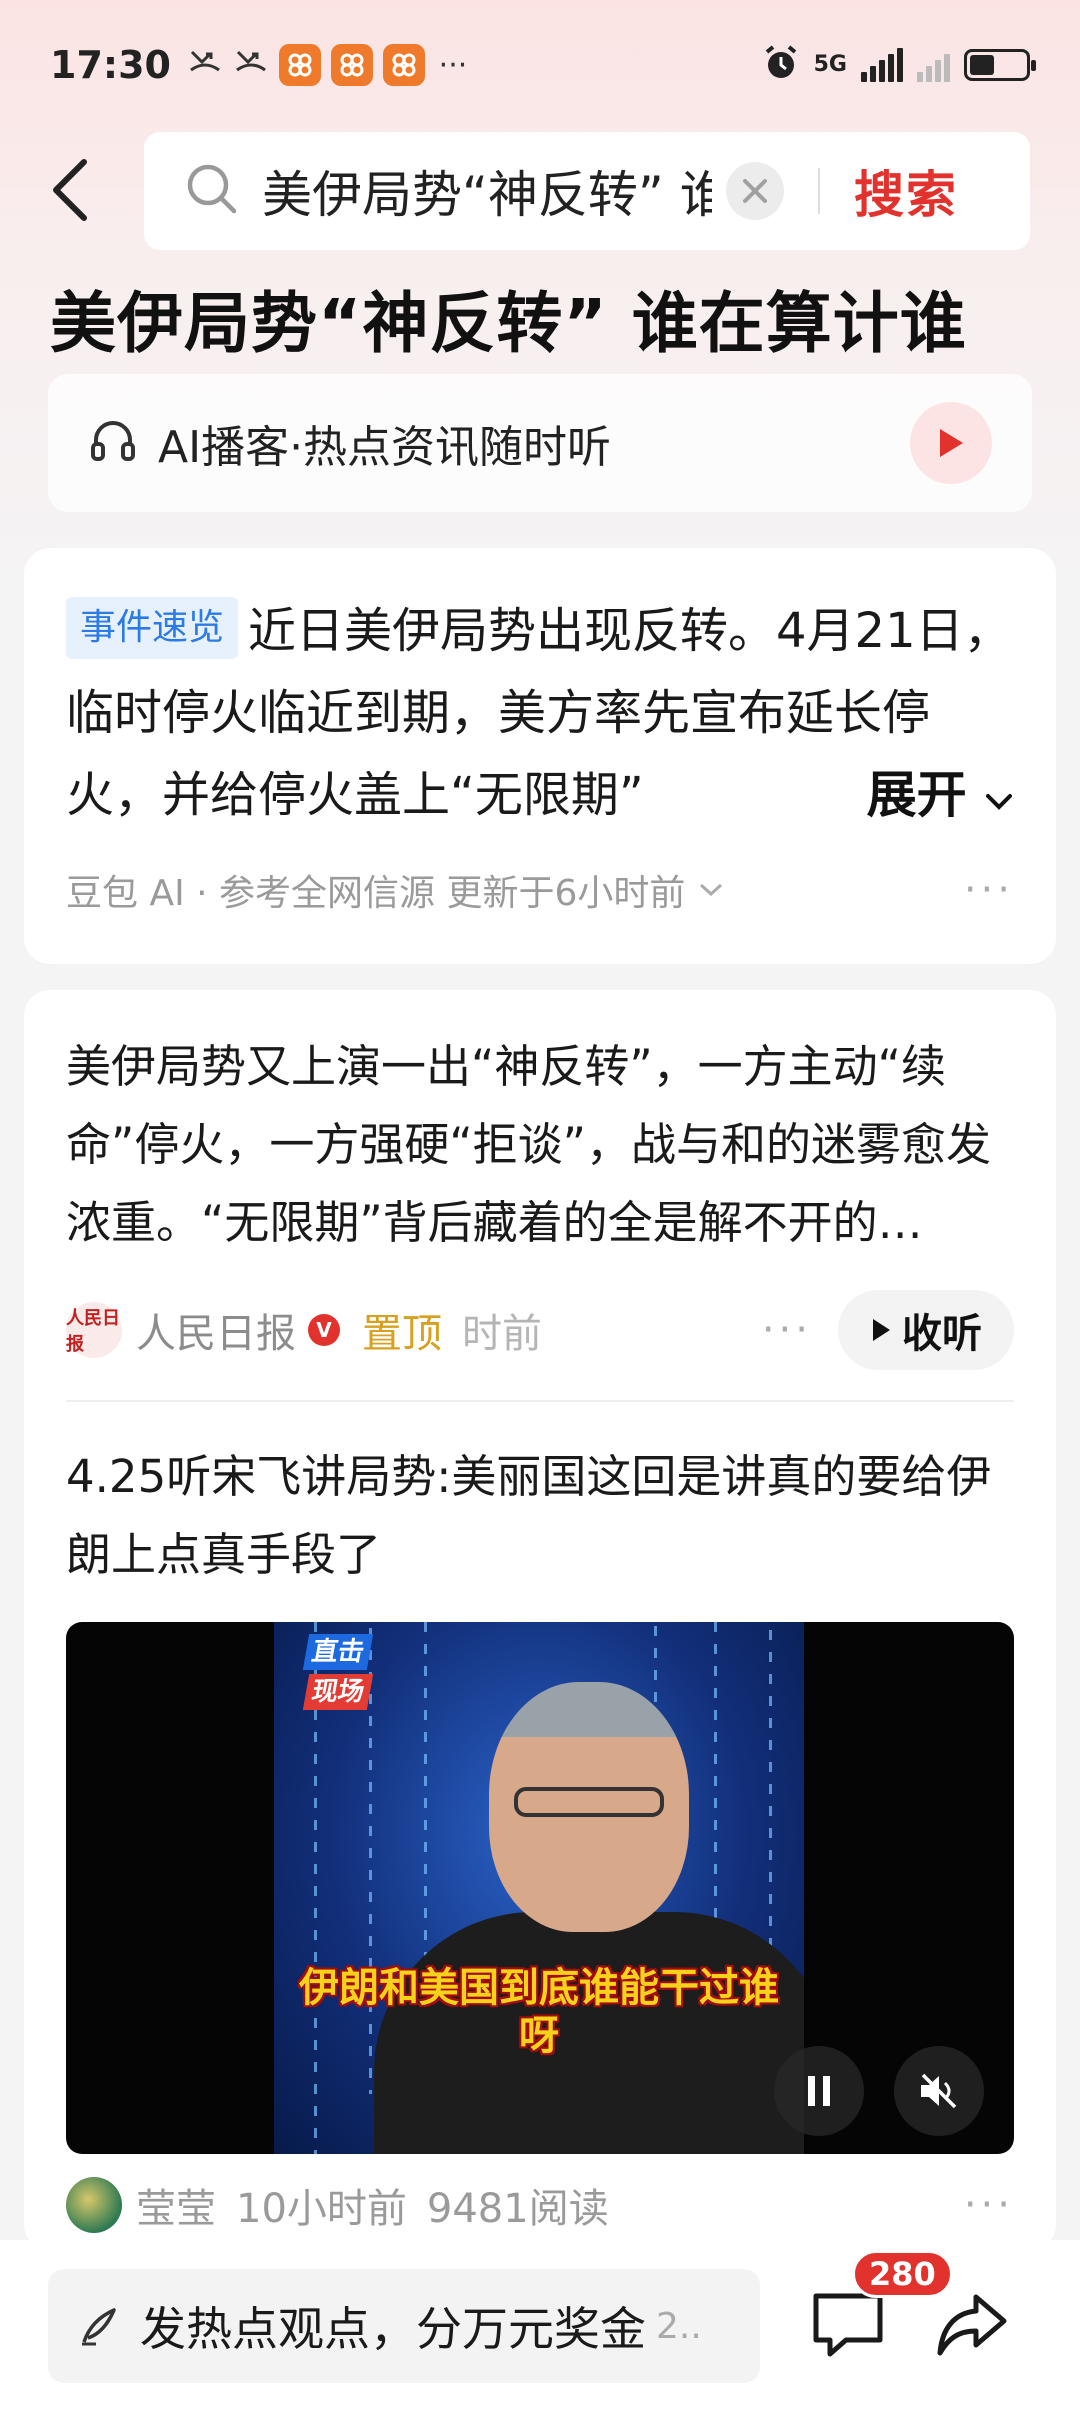 This screenshot has height=2412, width=1080. Describe the element at coordinates (402, 1334) in the screenshot. I see `pinned-label: 置顶` at that location.